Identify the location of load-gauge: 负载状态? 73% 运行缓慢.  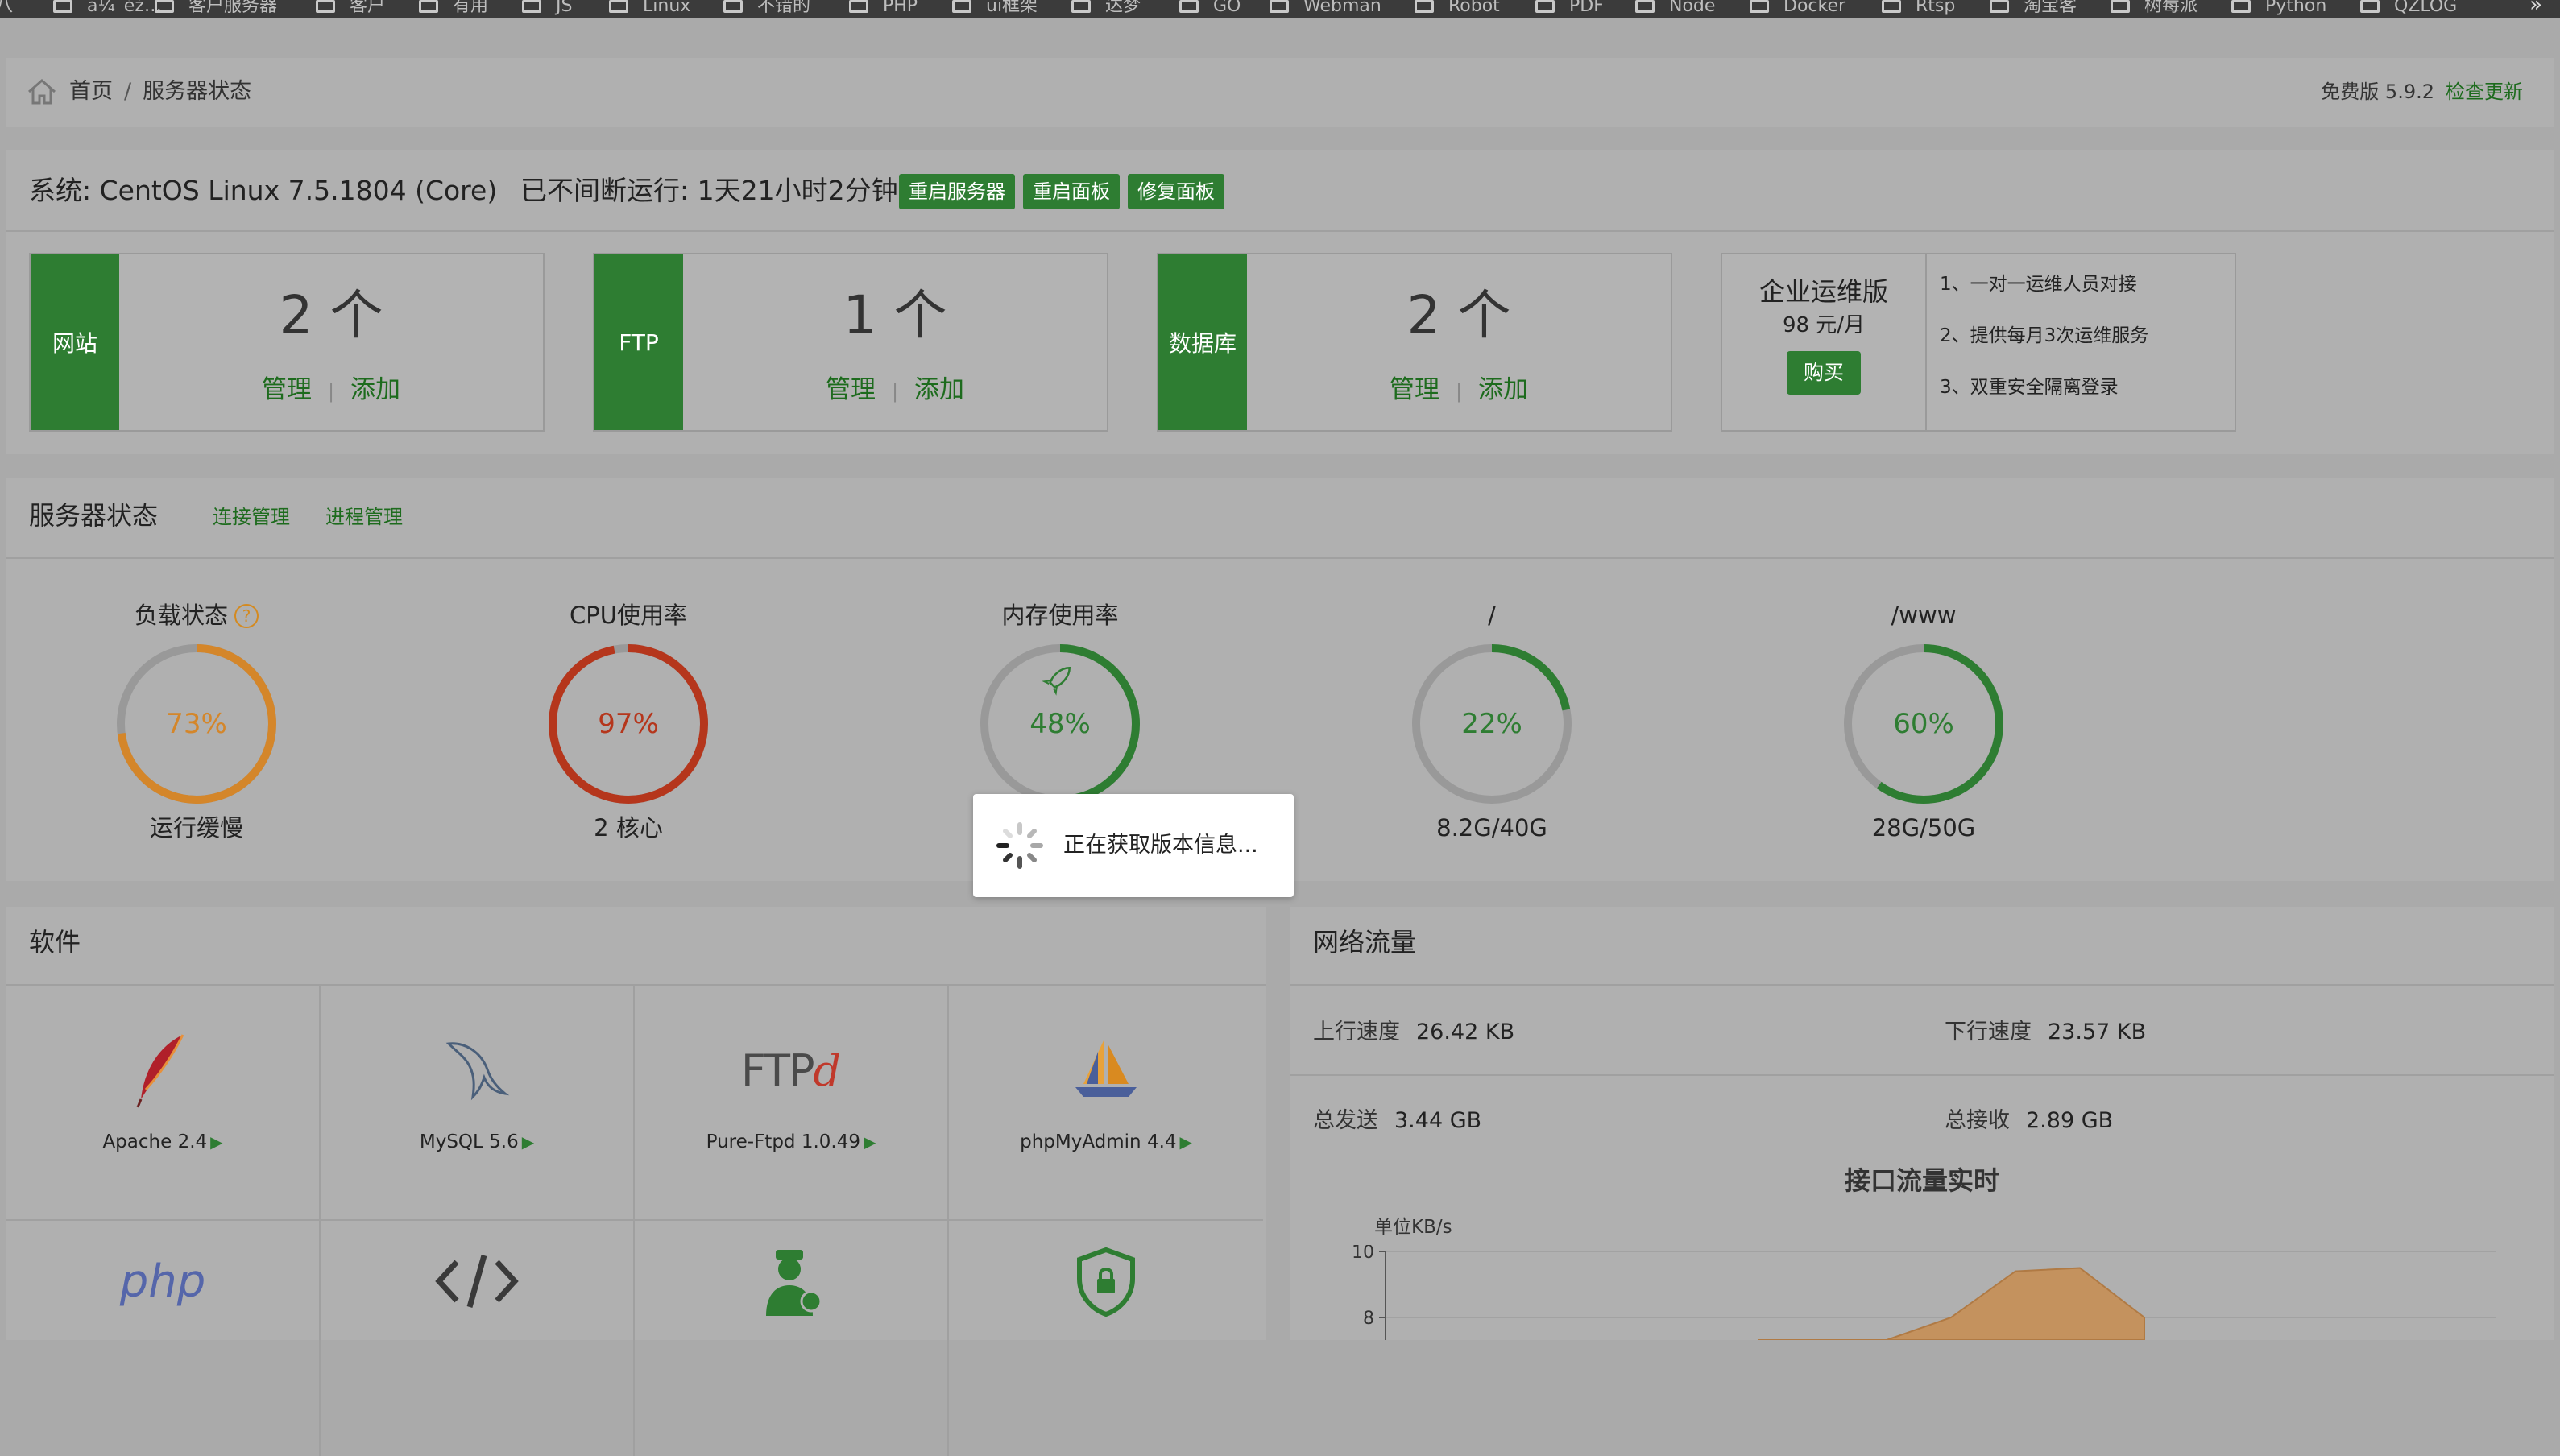
(197, 721).